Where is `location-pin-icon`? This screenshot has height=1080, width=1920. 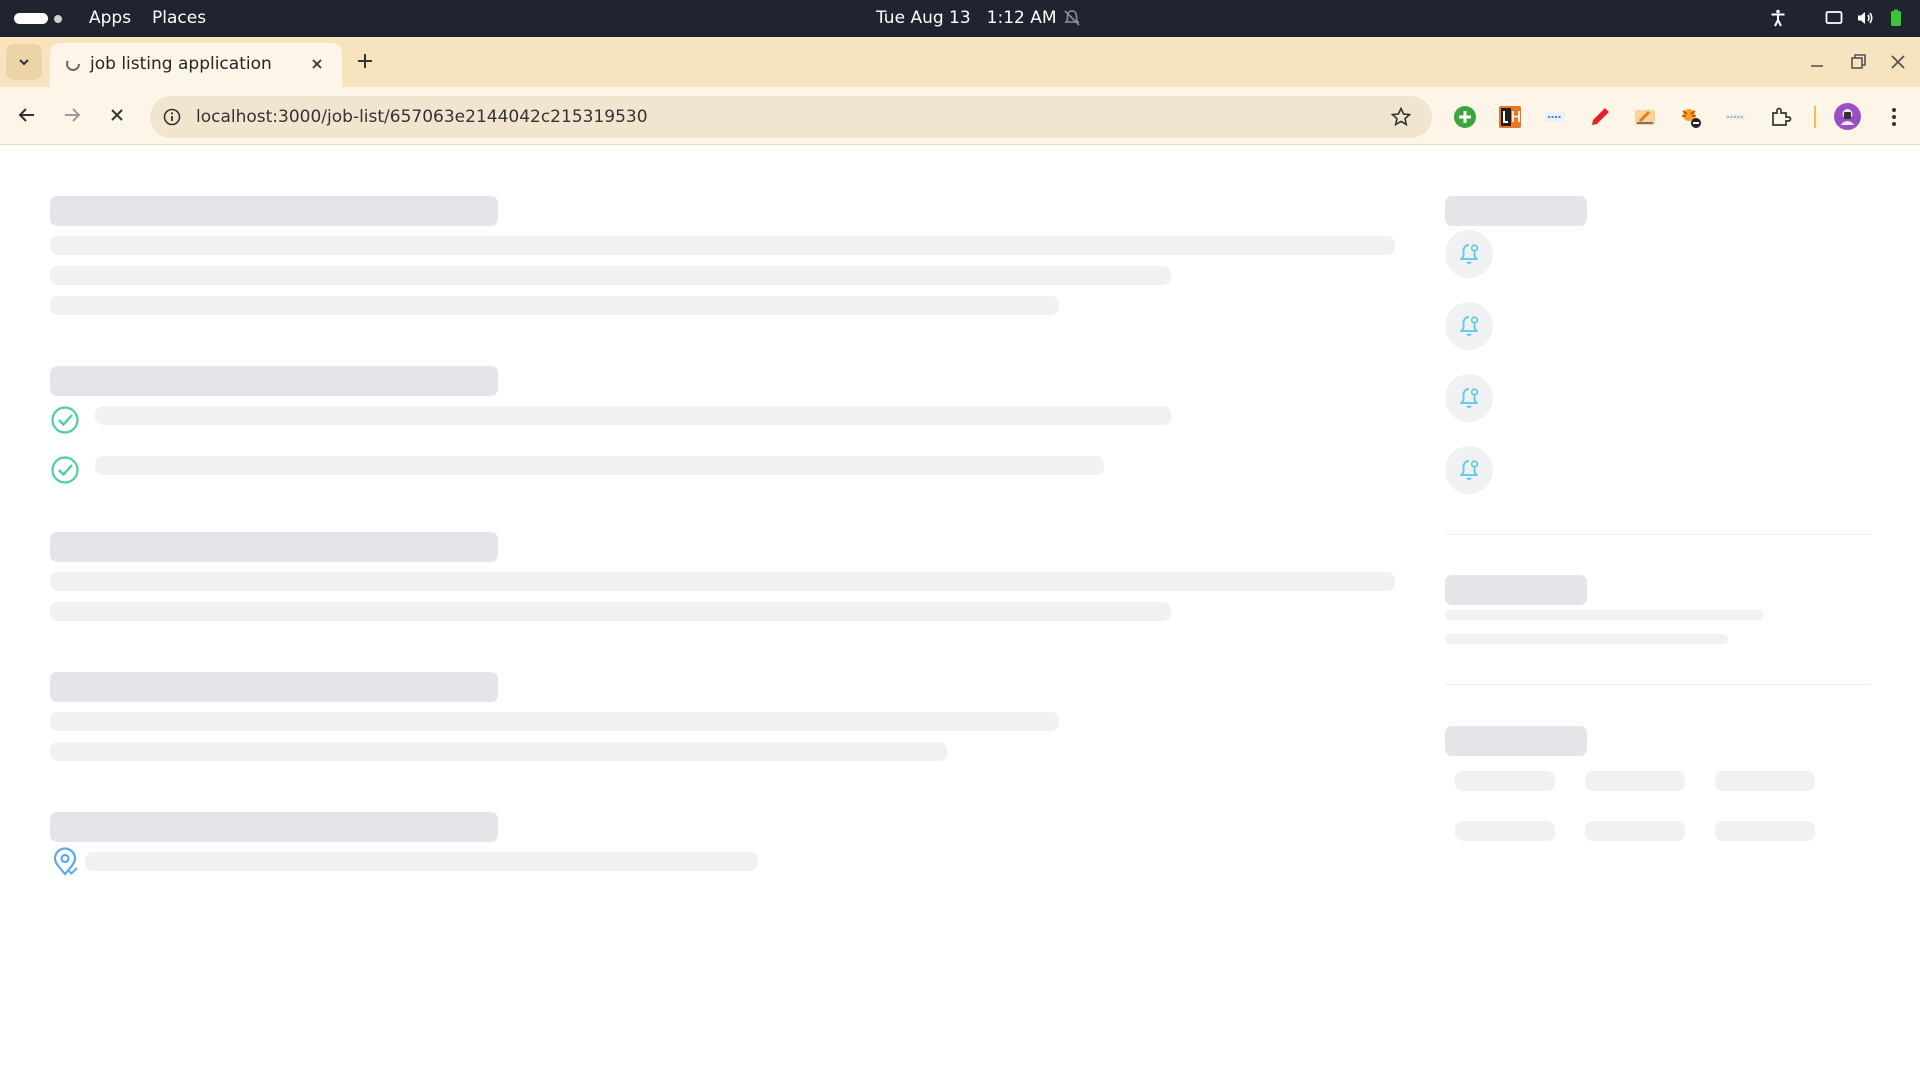
location-pin-icon is located at coordinates (65, 861).